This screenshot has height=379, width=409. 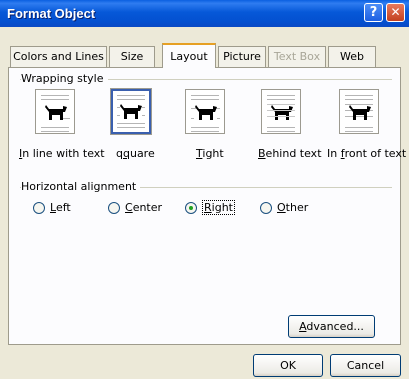 I want to click on behind-text-icon, so click(x=281, y=111).